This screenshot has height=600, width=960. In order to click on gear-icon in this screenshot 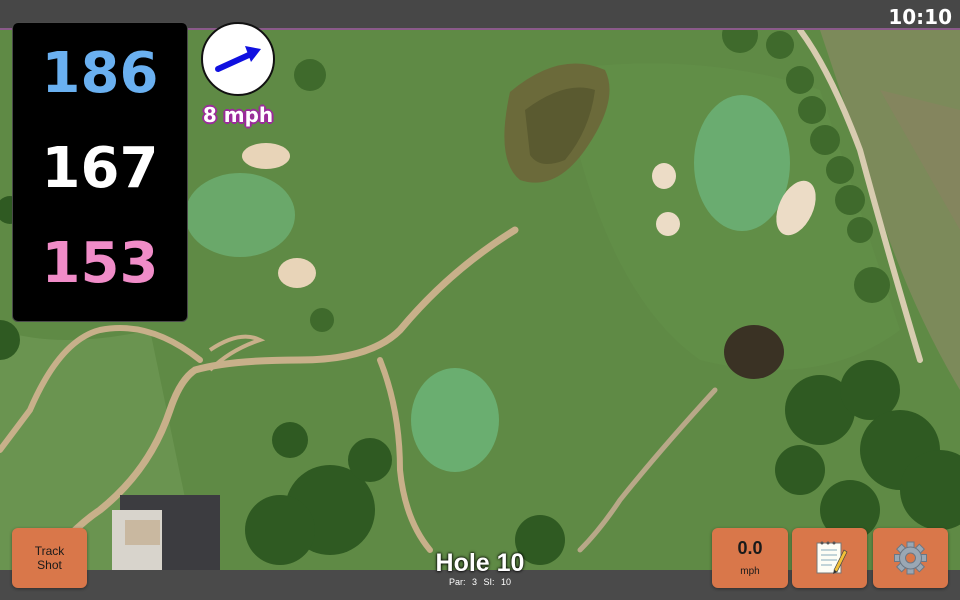, I will do `click(910, 558)`.